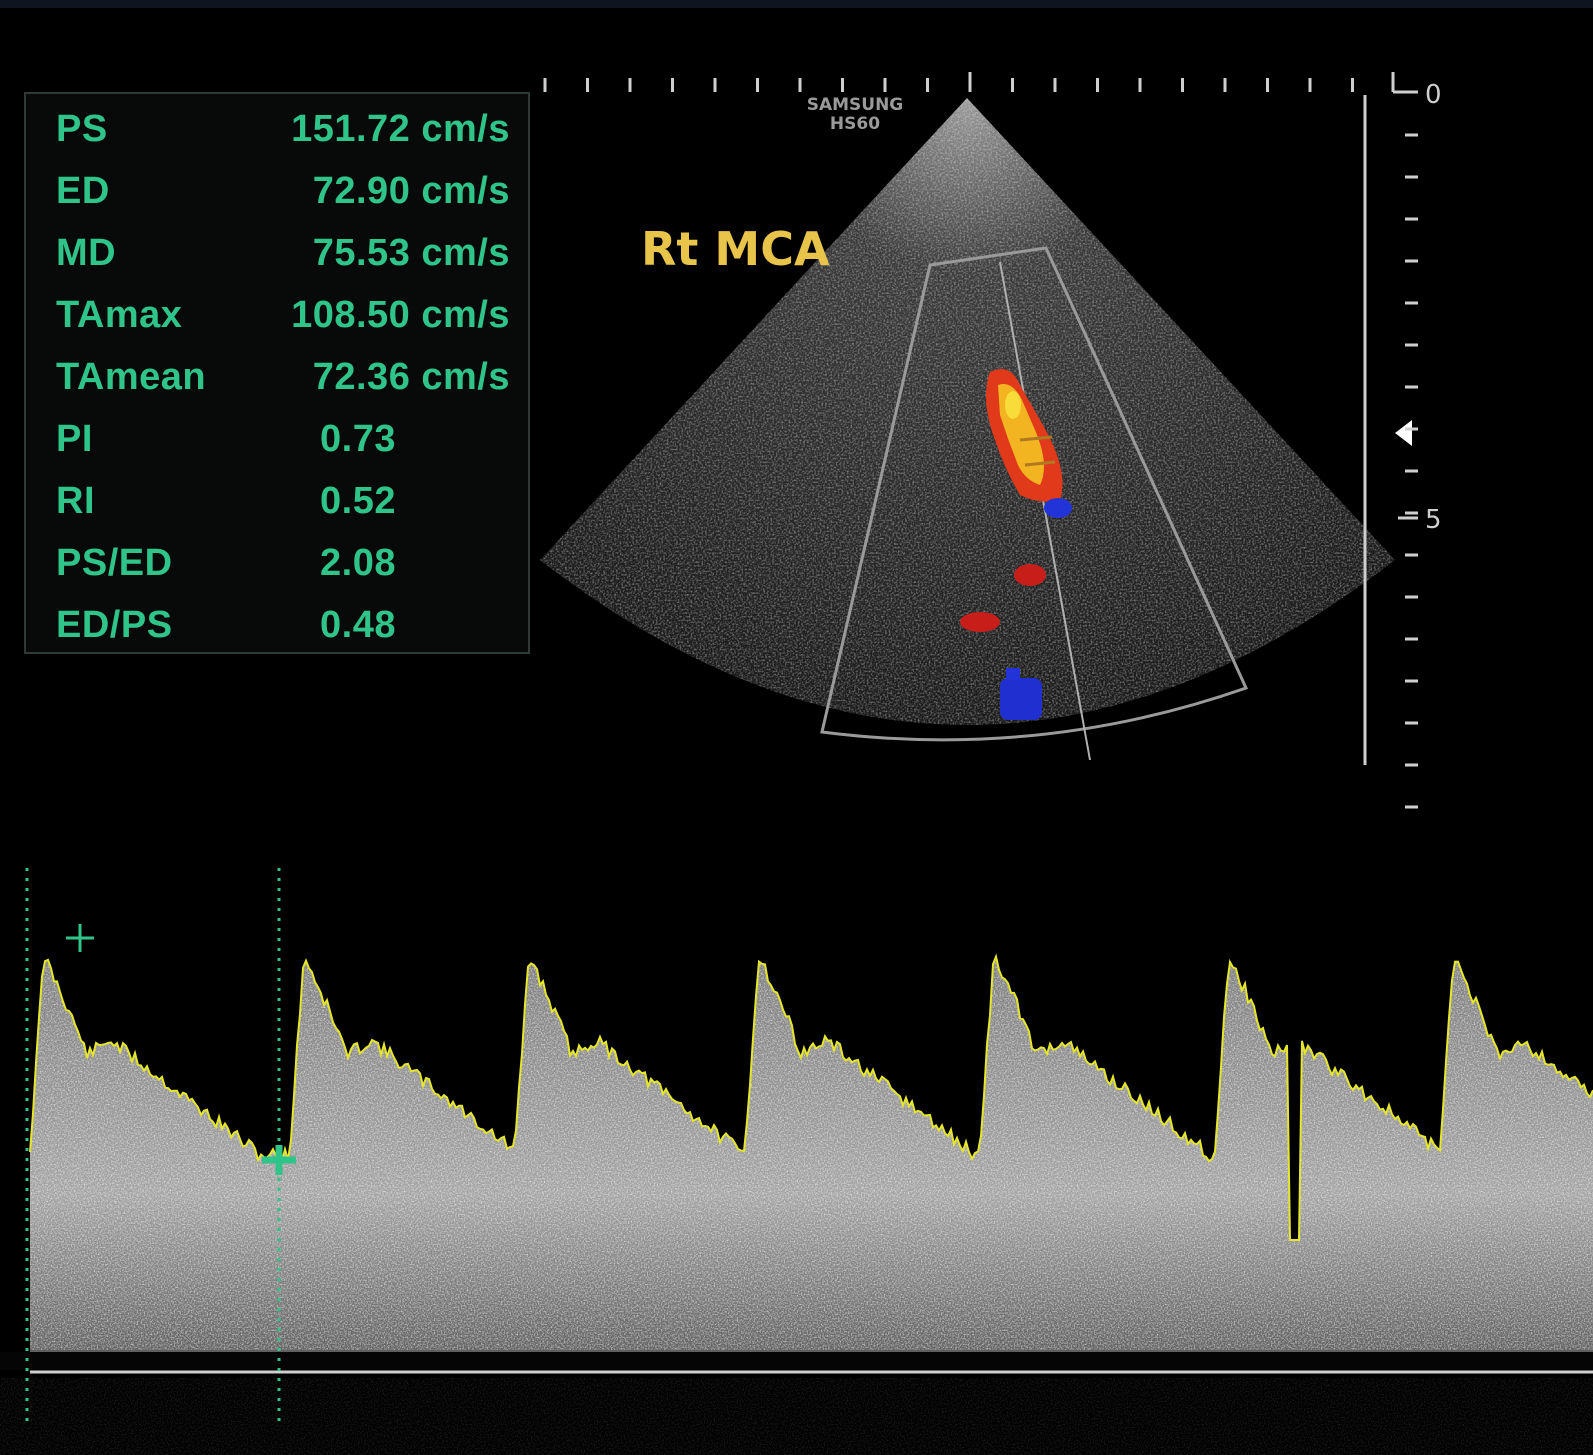 The height and width of the screenshot is (1455, 1593). What do you see at coordinates (358, 501) in the screenshot?
I see `measurement-value: 0.52` at bounding box center [358, 501].